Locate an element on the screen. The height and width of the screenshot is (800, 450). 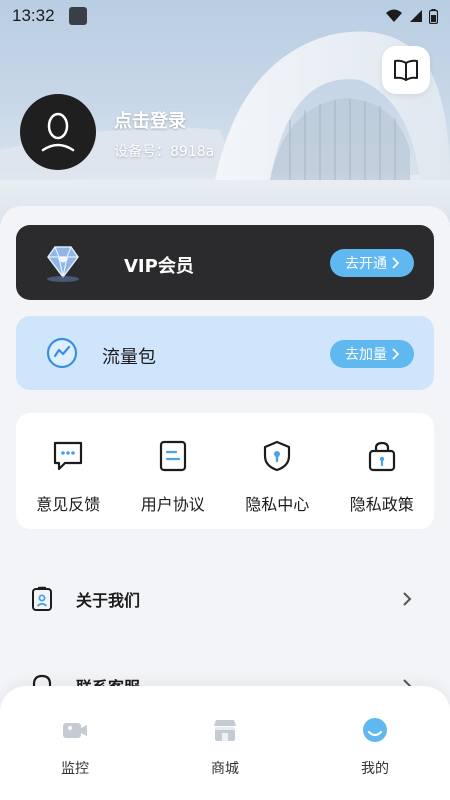
vip-activate-button: 去开通 is located at coordinates (372, 263).